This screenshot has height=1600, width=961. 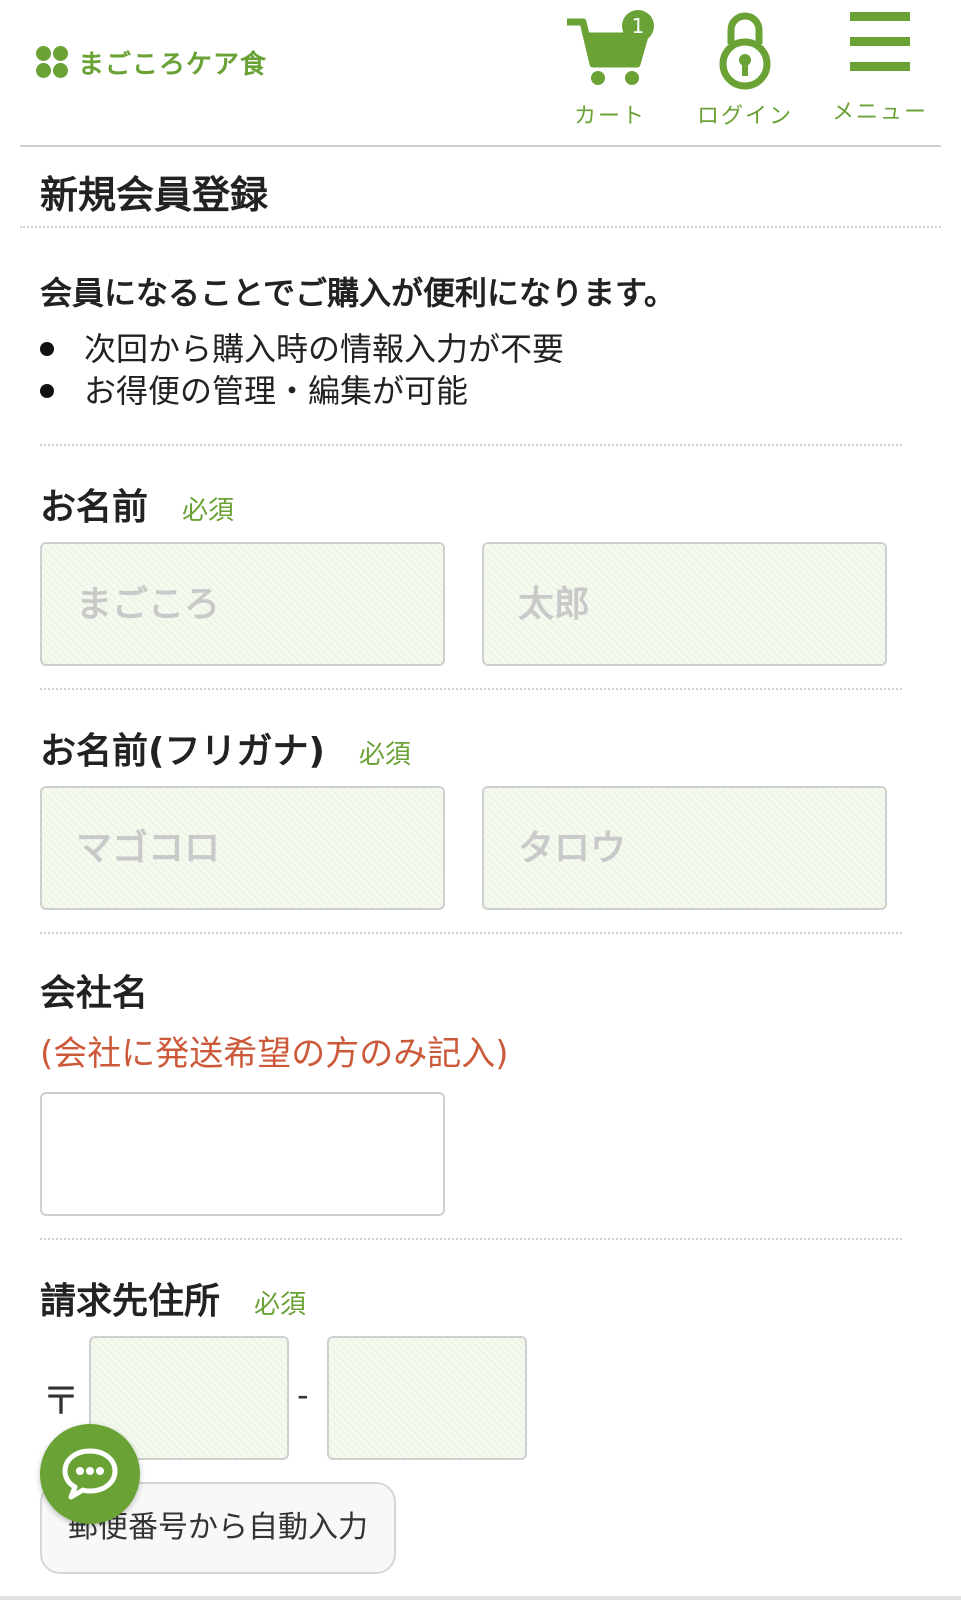 I want to click on hamburger-menu-icon, so click(x=880, y=41).